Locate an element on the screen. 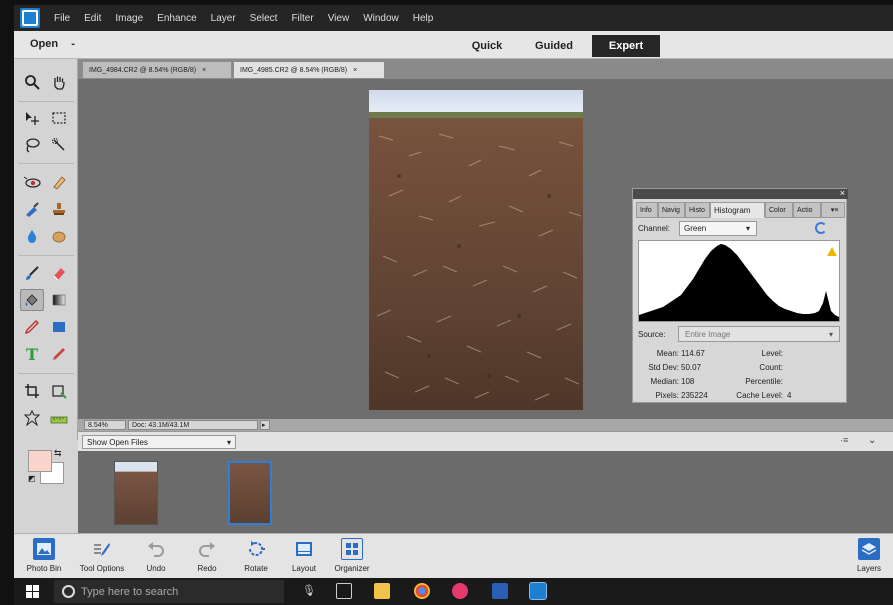  foreground-color-swatch is located at coordinates (40, 461).